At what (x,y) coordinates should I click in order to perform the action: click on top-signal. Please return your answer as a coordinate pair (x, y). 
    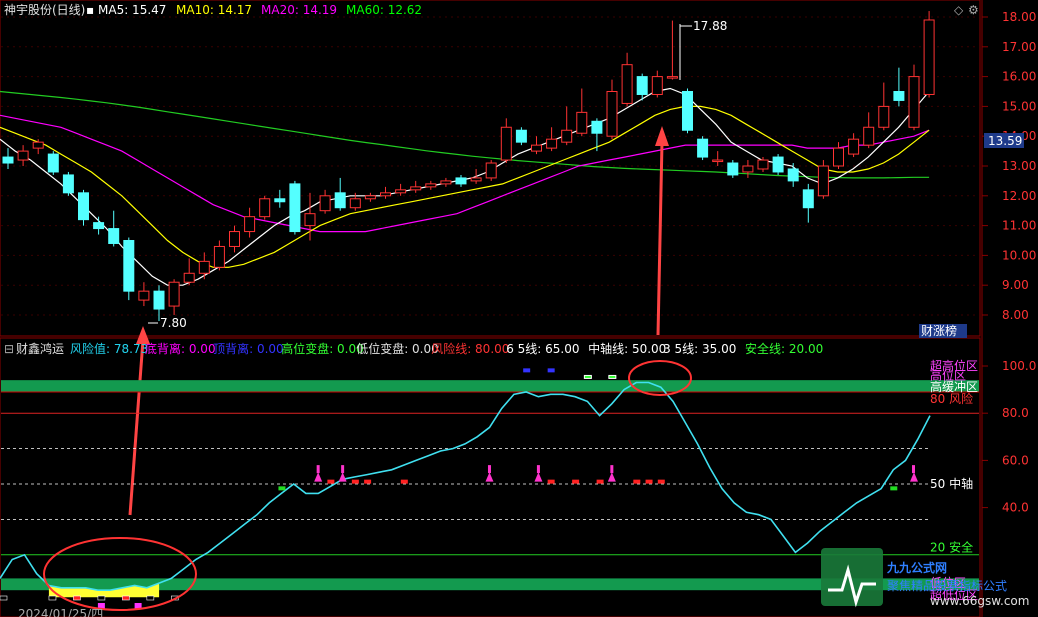
    Looking at the image, I should click on (612, 376).